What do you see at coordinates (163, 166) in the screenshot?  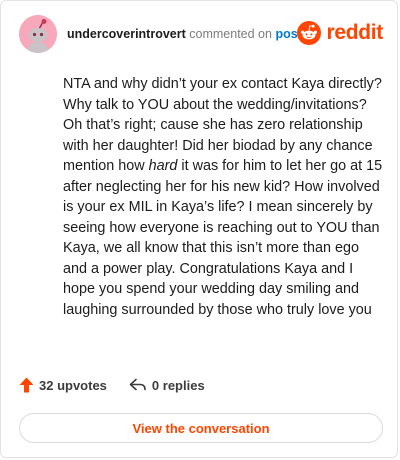 I see `comment-body-emphasis: hard` at bounding box center [163, 166].